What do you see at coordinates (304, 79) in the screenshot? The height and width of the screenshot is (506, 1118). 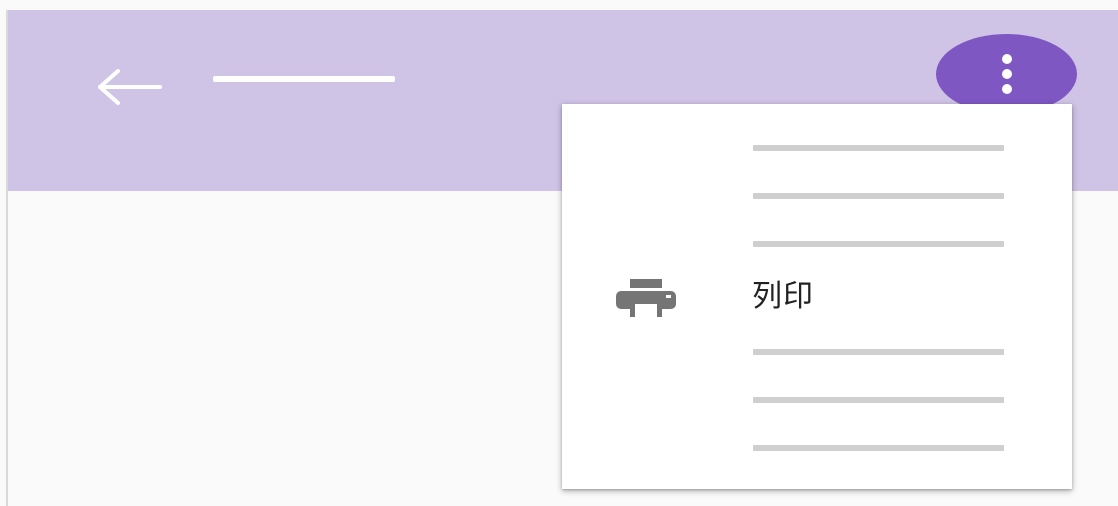 I see `title-placeholder` at bounding box center [304, 79].